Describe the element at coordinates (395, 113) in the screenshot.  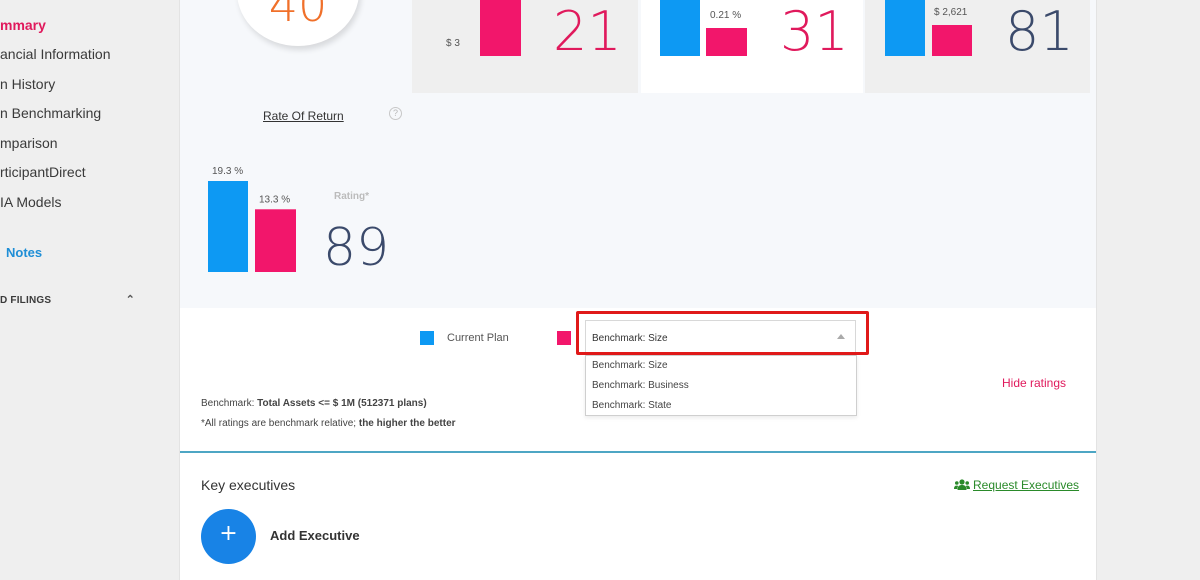
I see `help-icon: ?` at that location.